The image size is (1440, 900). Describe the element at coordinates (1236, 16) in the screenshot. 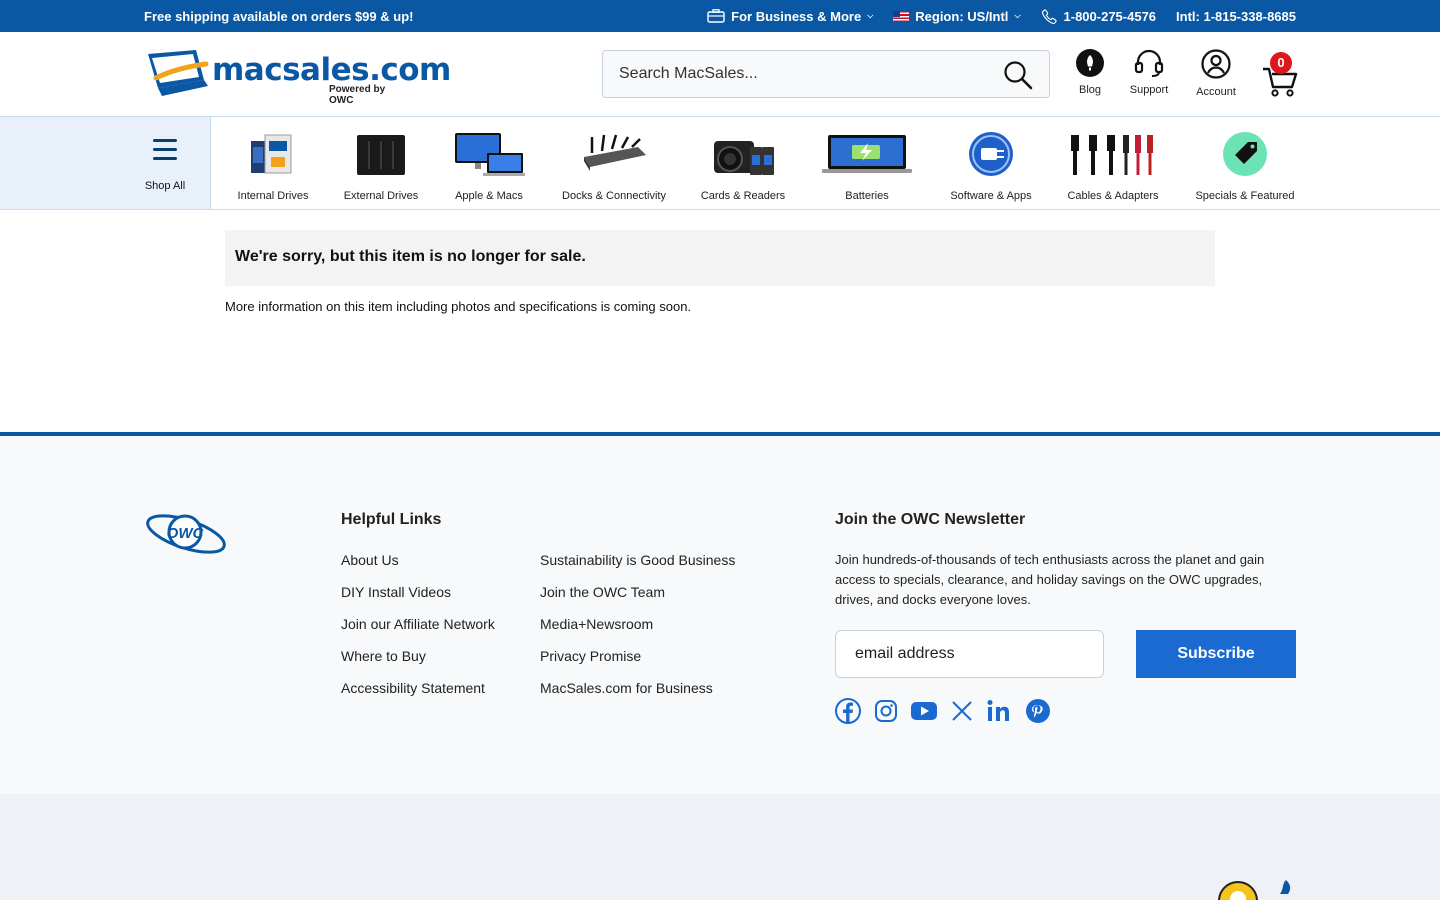

I see `intl-phone-link: Intl: 1-815-338-8685` at that location.